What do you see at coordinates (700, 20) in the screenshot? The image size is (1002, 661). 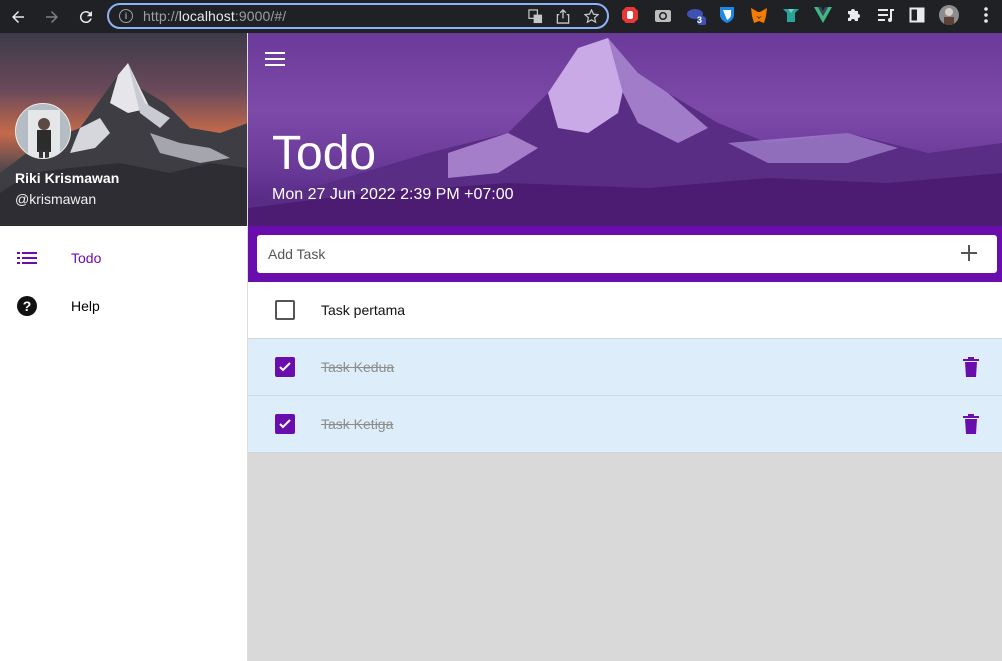 I see `extension-badge: 3` at bounding box center [700, 20].